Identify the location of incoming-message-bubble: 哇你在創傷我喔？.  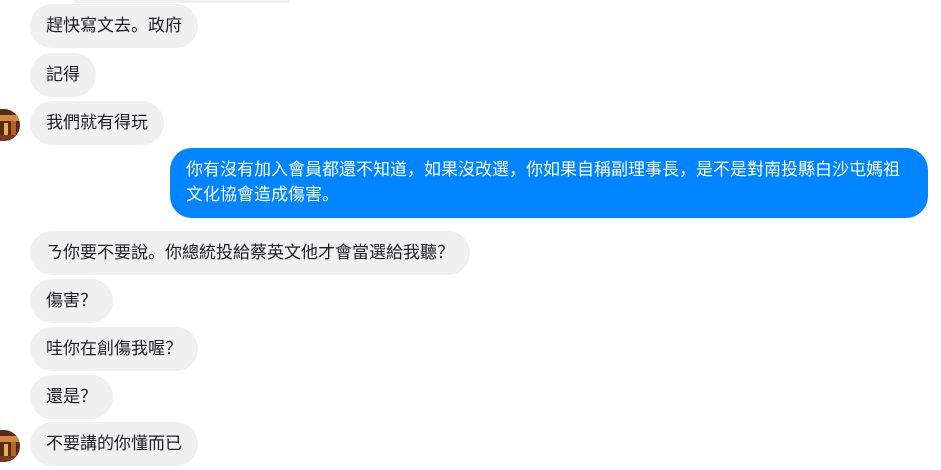
(114, 349).